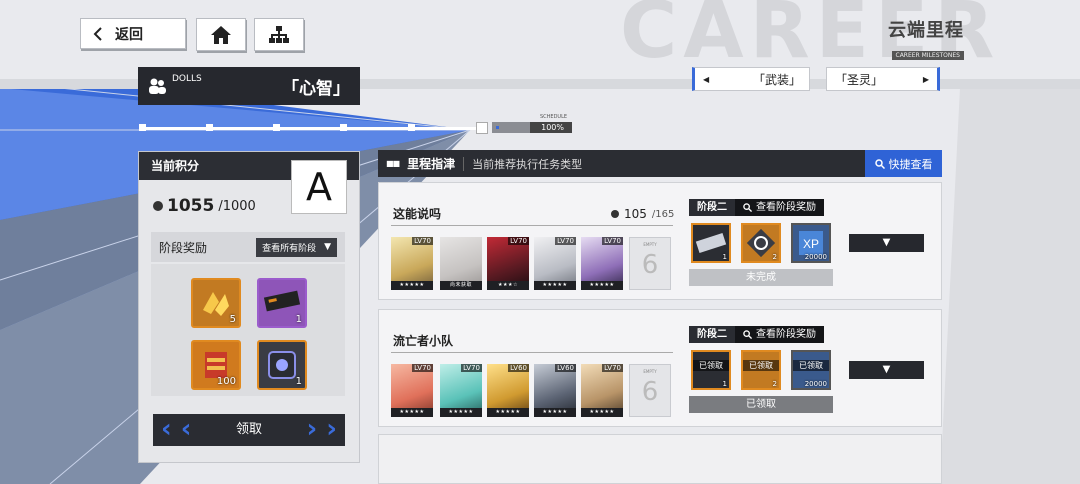  I want to click on stage-reward-item: 已领取 2, so click(761, 370).